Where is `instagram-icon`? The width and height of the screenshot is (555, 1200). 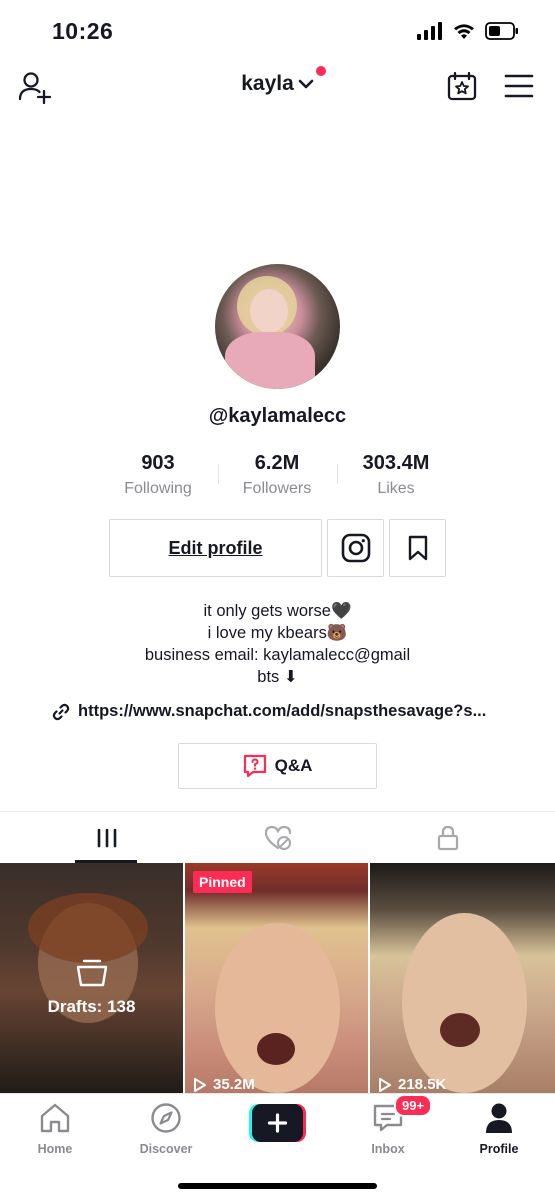 instagram-icon is located at coordinates (355, 548).